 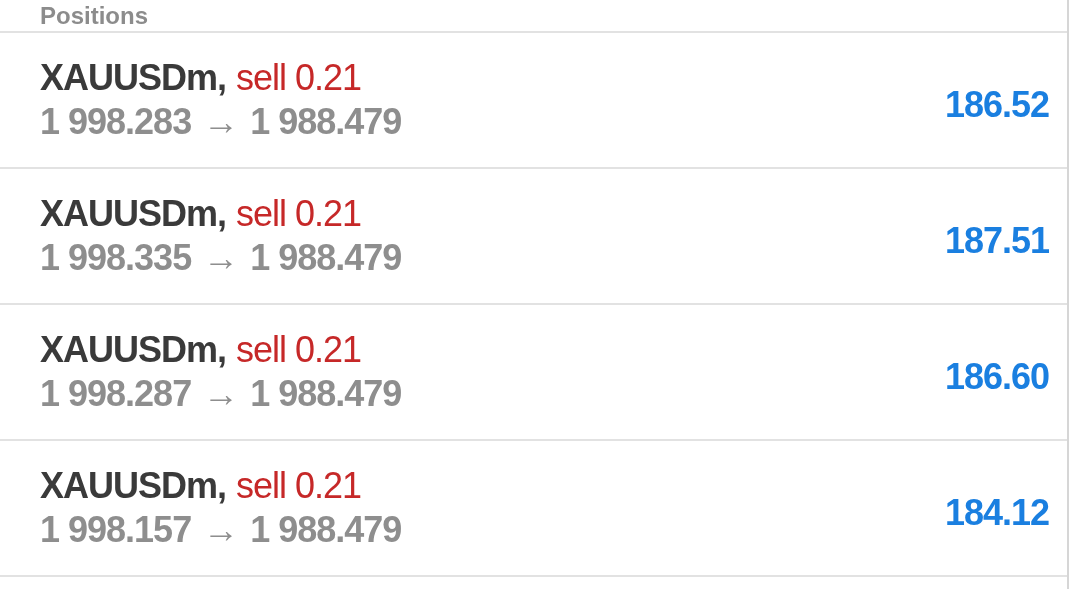 What do you see at coordinates (94, 17) in the screenshot?
I see `section-title: Positions` at bounding box center [94, 17].